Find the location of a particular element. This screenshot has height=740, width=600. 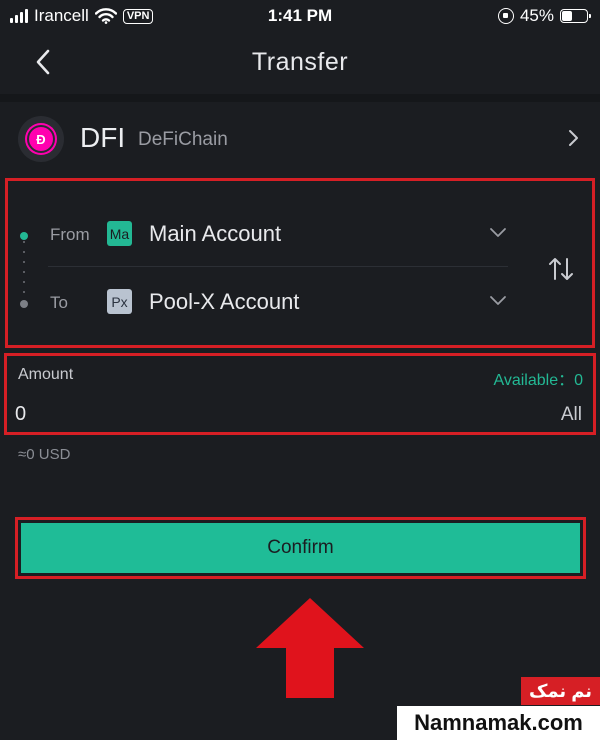

dfi-coin-icon: Đ is located at coordinates (41, 139).